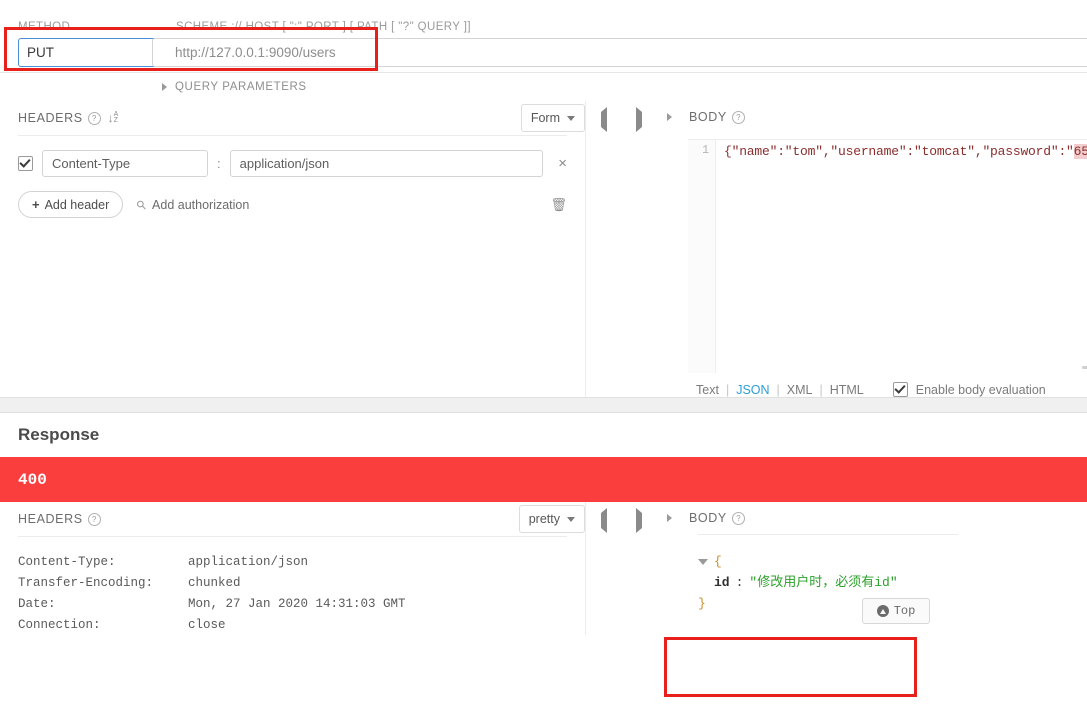 The image size is (1087, 717). What do you see at coordinates (297, 603) in the screenshot?
I see `header-value: Mon, 27 Jan 2020 14:31:03 GMT` at bounding box center [297, 603].